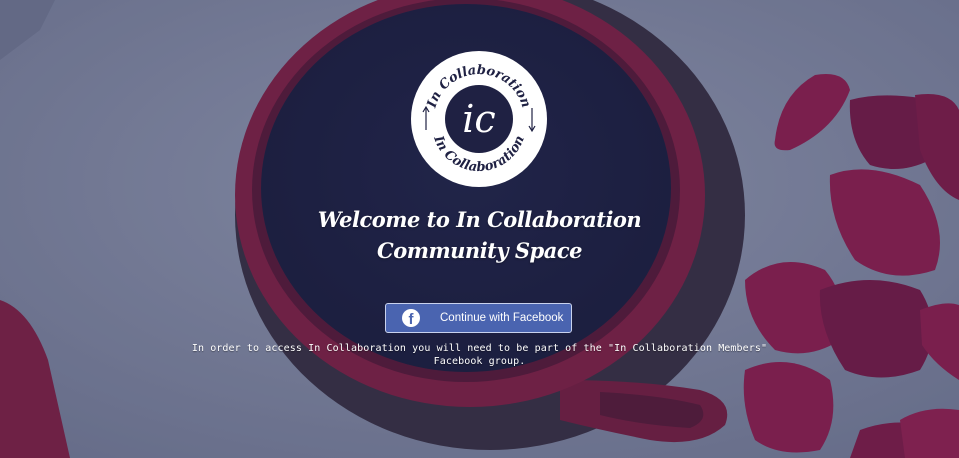 This screenshot has height=458, width=959. I want to click on logo-monogram: ic, so click(478, 119).